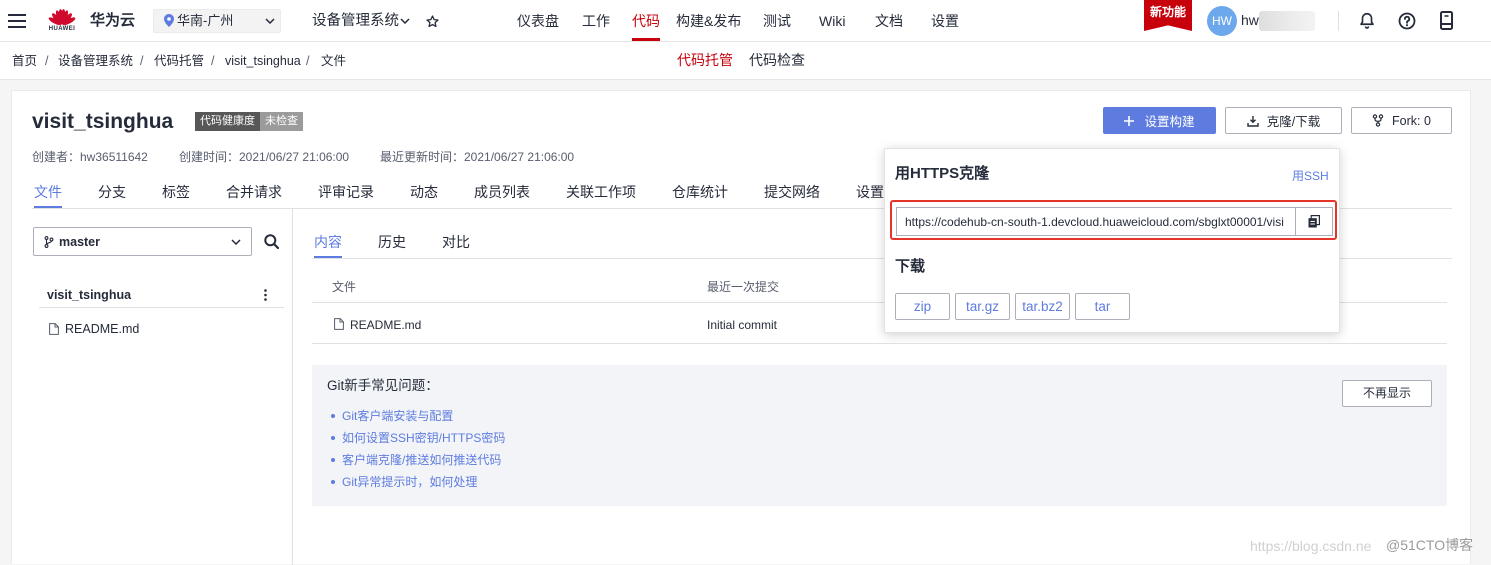  What do you see at coordinates (910, 266) in the screenshot?
I see `download-title: 下载` at bounding box center [910, 266].